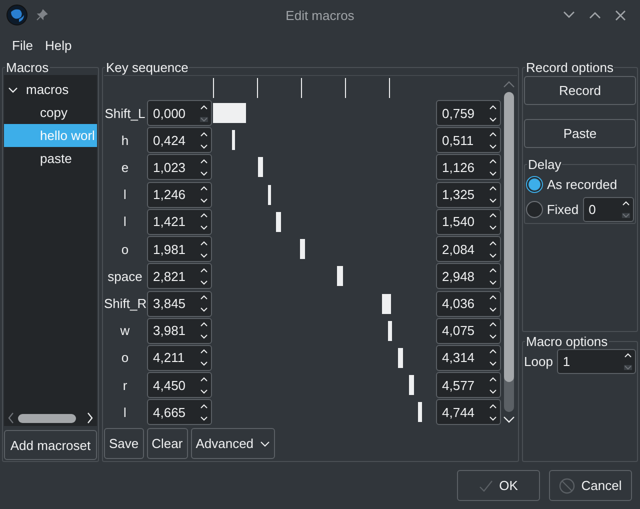 This screenshot has height=509, width=640. I want to click on key-label: w, so click(125, 330).